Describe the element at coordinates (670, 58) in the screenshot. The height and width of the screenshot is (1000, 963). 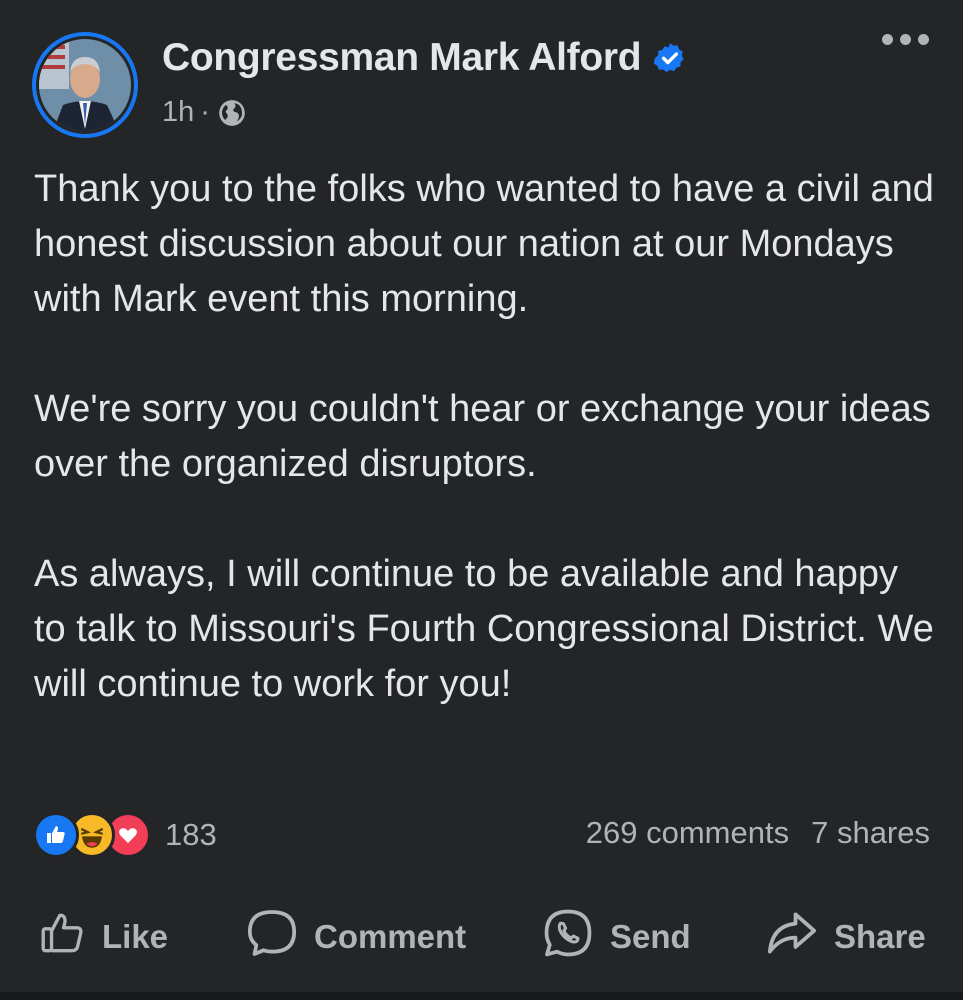
I see `verified-badge-icon` at that location.